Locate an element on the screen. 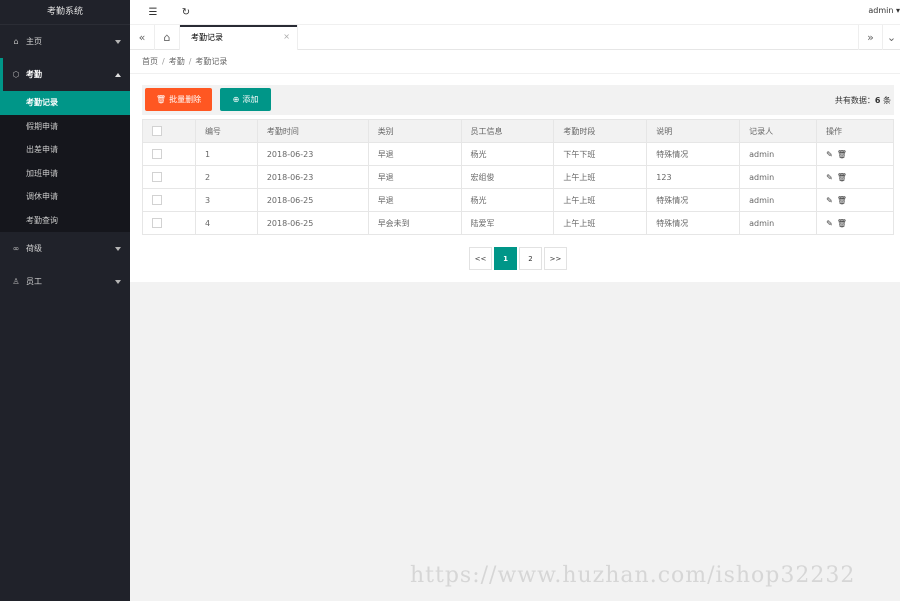 This screenshot has height=601, width=900. breadcrumb-attendance: 考勤 is located at coordinates (177, 61).